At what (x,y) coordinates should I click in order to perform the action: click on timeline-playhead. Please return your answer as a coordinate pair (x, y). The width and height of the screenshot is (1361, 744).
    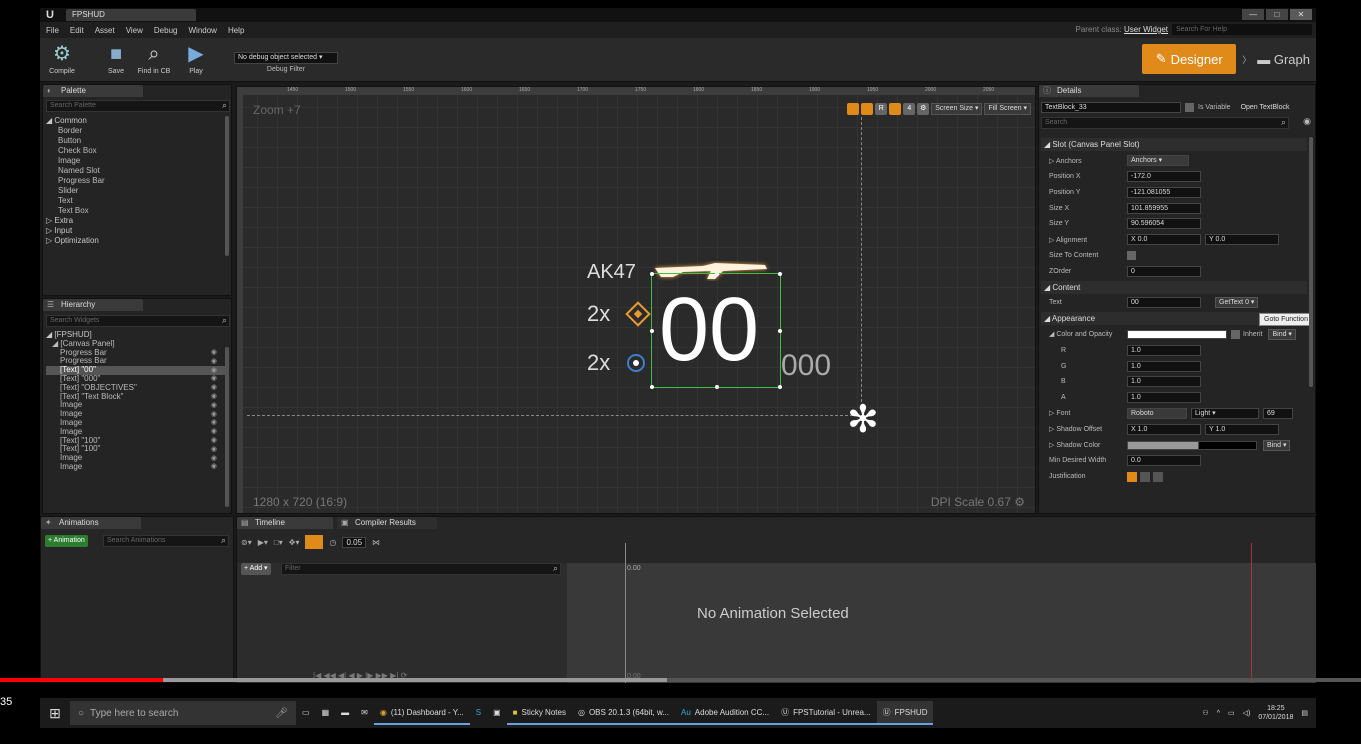
    Looking at the image, I should click on (625, 613).